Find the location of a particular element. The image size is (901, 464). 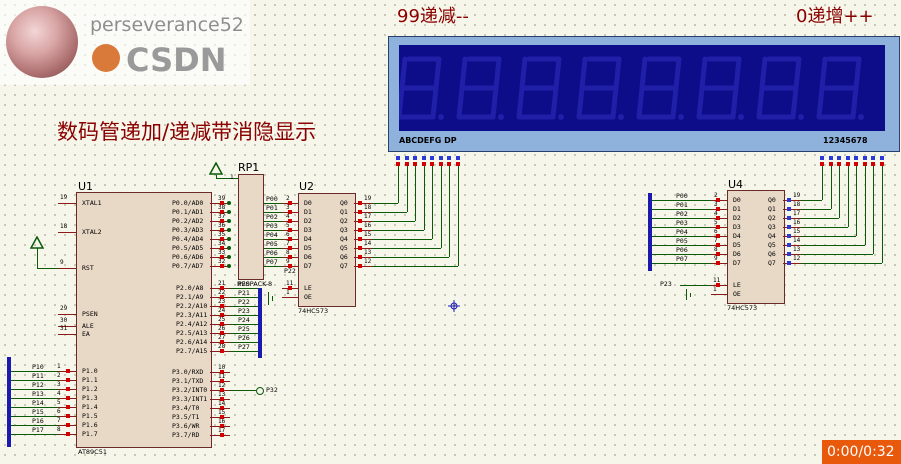

u1-pin-number: 31 is located at coordinates (64, 328).